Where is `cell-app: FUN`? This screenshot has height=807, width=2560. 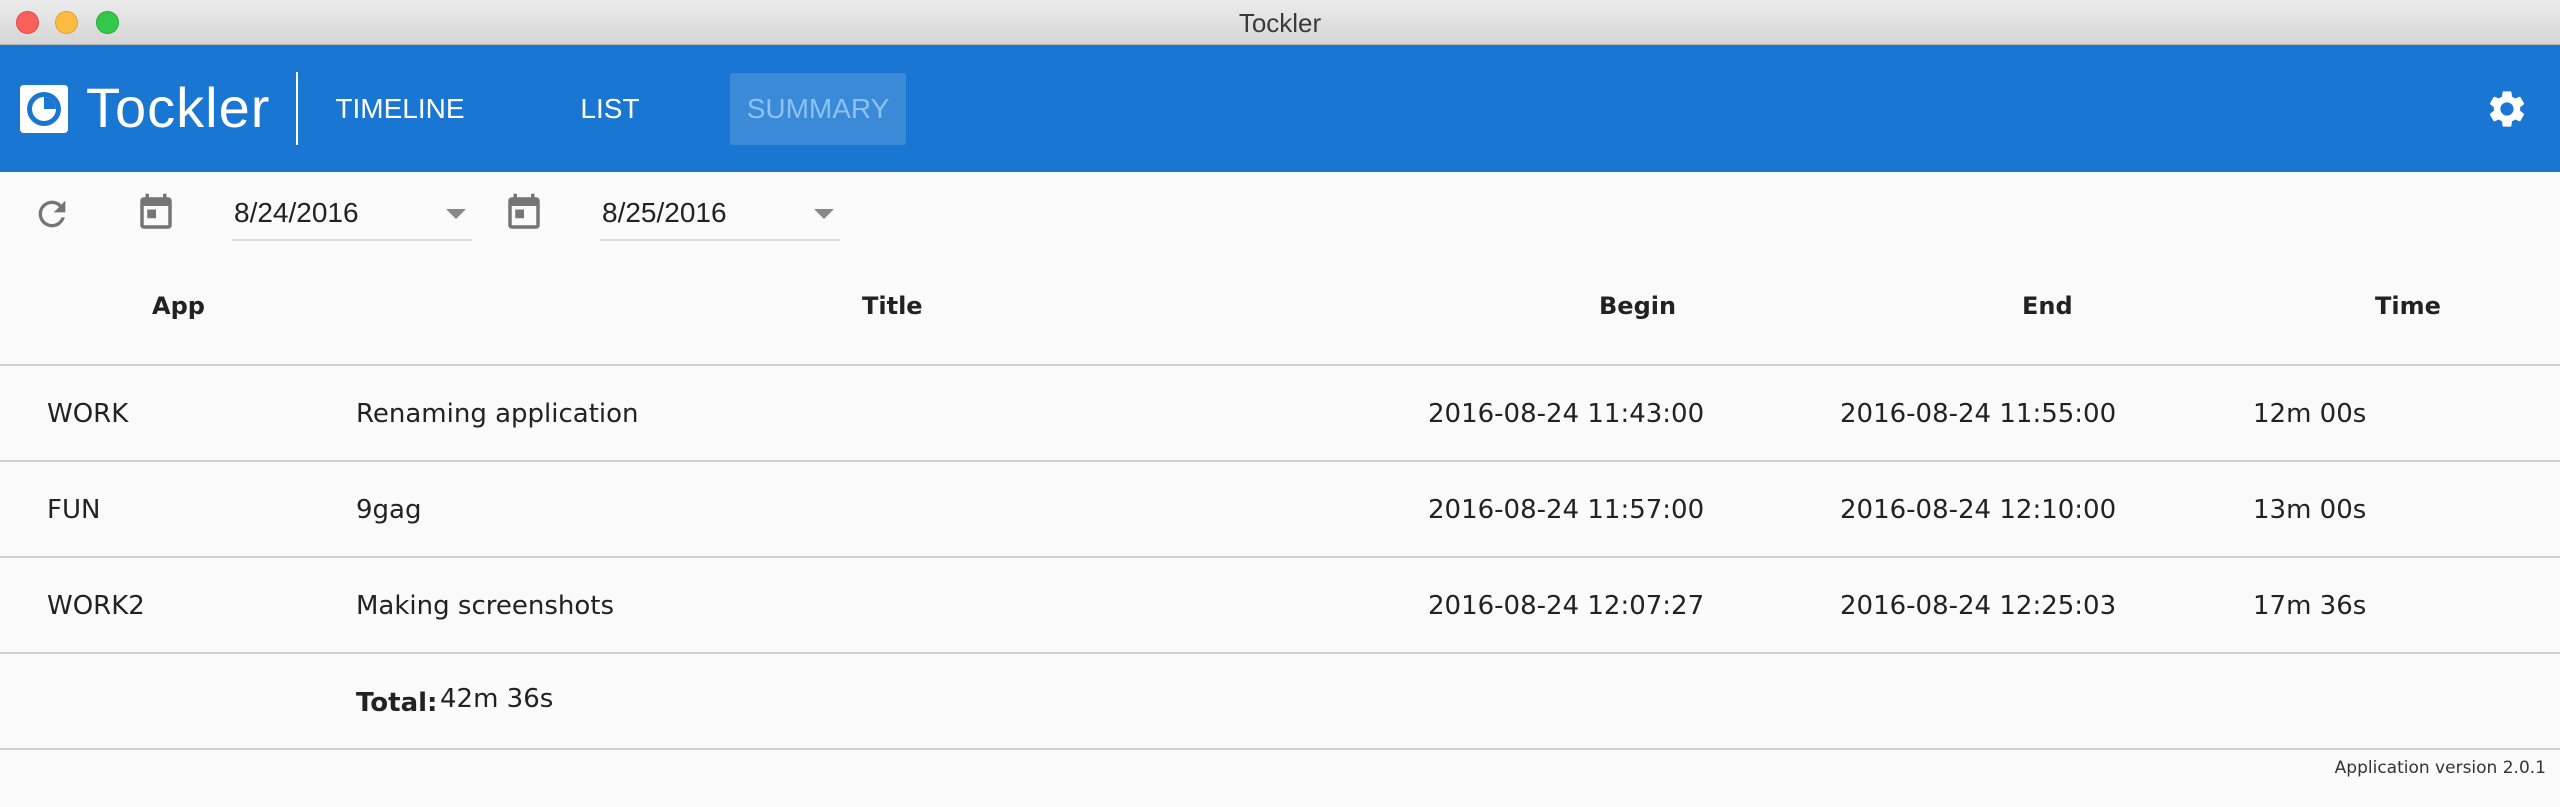 cell-app: FUN is located at coordinates (74, 510).